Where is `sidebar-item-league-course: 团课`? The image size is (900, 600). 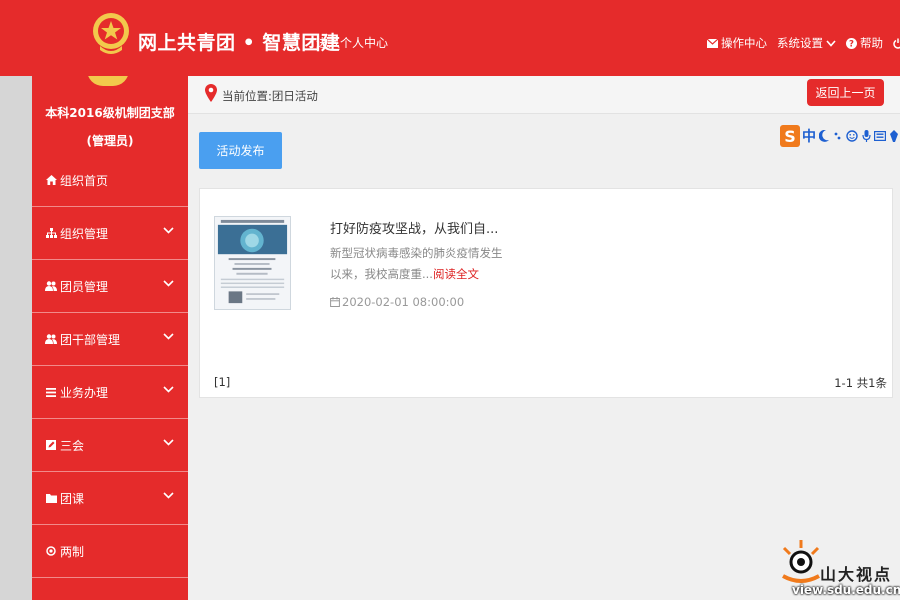 sidebar-item-league-course: 团课 is located at coordinates (110, 498).